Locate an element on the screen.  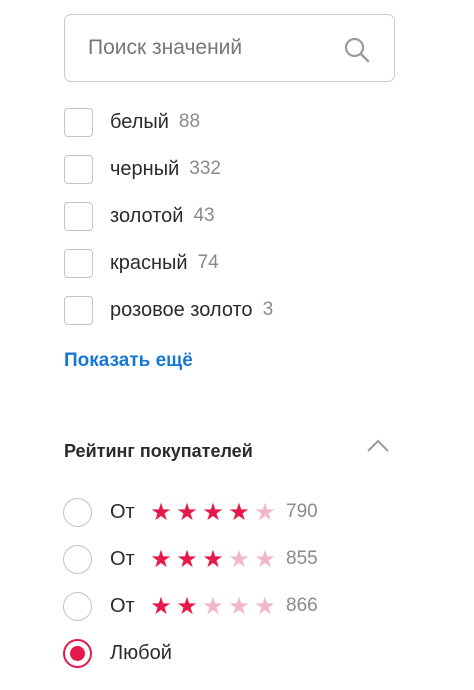
rating-option-2-stars: От ★ ★ ★ ★ ★ 866 is located at coordinates (190, 606).